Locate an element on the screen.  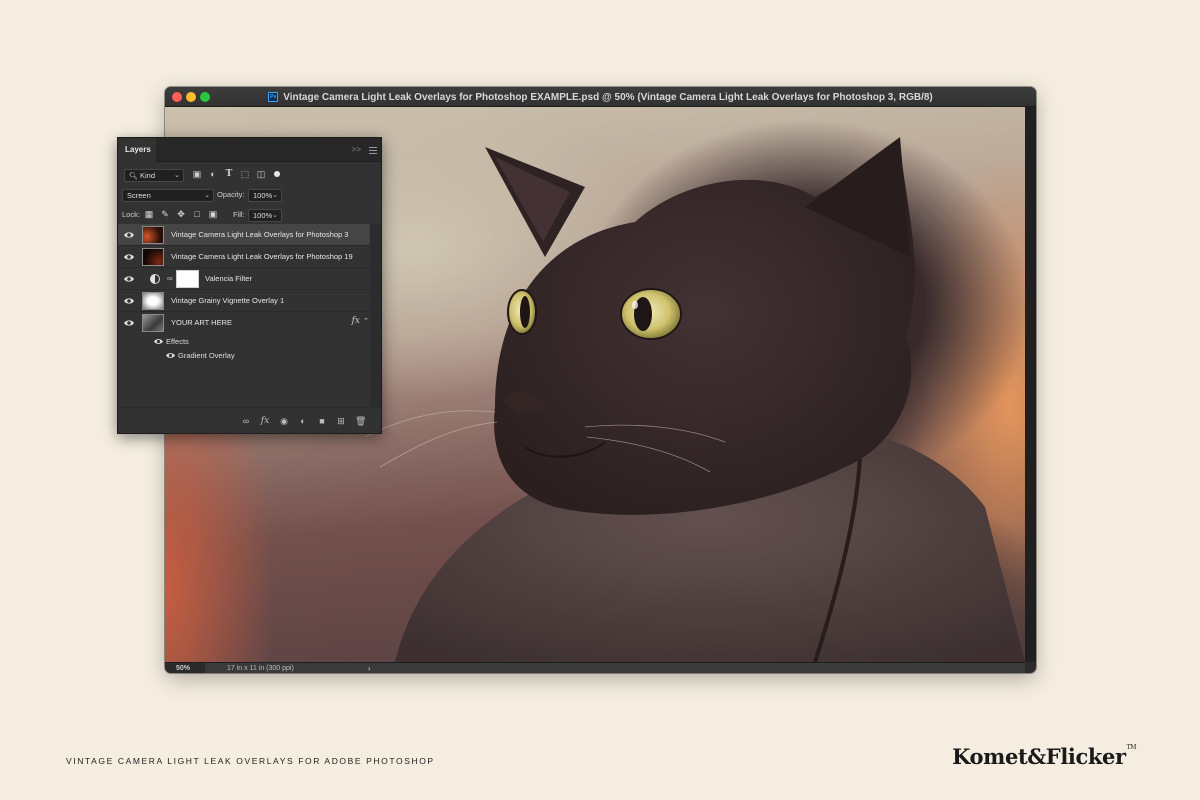
layer-effects-badge: fx is located at coordinates (356, 321).